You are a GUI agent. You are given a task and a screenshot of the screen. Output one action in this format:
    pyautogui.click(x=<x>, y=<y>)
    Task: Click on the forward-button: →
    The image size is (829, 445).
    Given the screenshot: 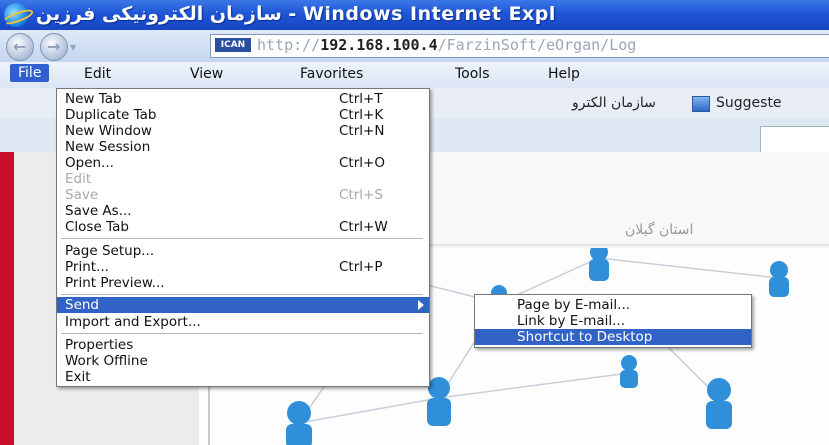 What is the action you would take?
    pyautogui.click(x=54, y=47)
    